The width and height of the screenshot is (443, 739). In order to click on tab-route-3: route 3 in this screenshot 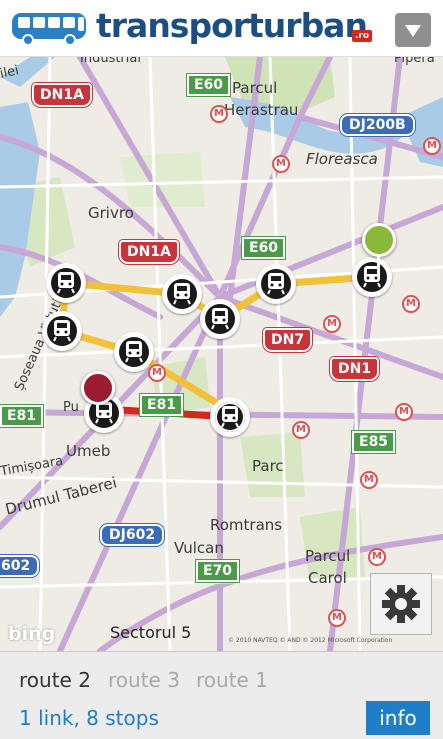, I will do `click(144, 680)`.